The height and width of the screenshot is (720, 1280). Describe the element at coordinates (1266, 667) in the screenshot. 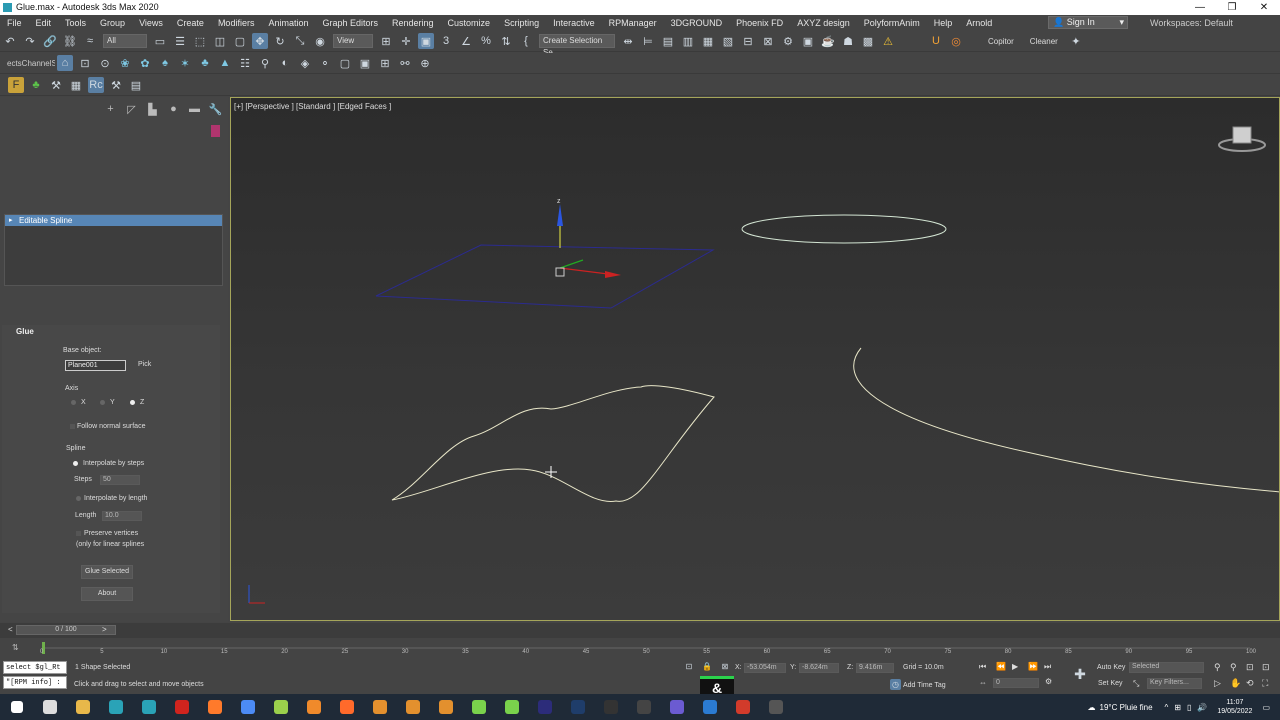

I see `zoom-extents-all-icon: ⊡` at that location.